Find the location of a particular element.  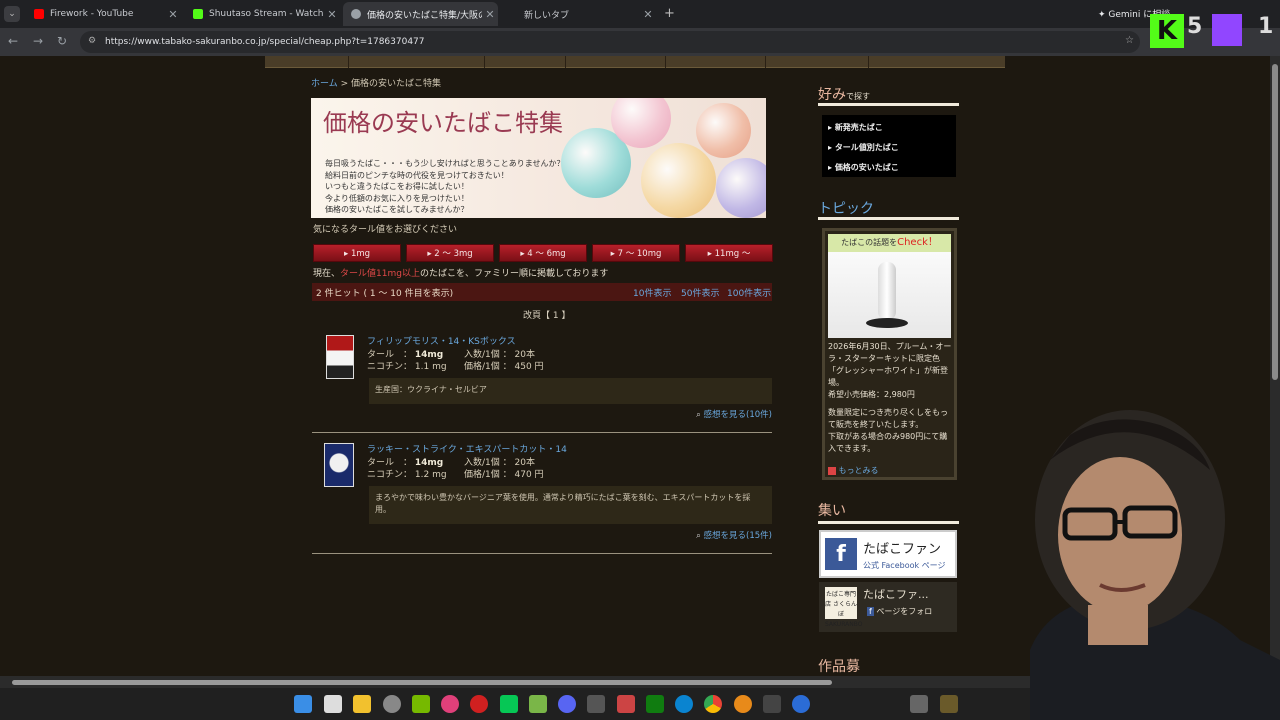

task-view-icon is located at coordinates (333, 704).